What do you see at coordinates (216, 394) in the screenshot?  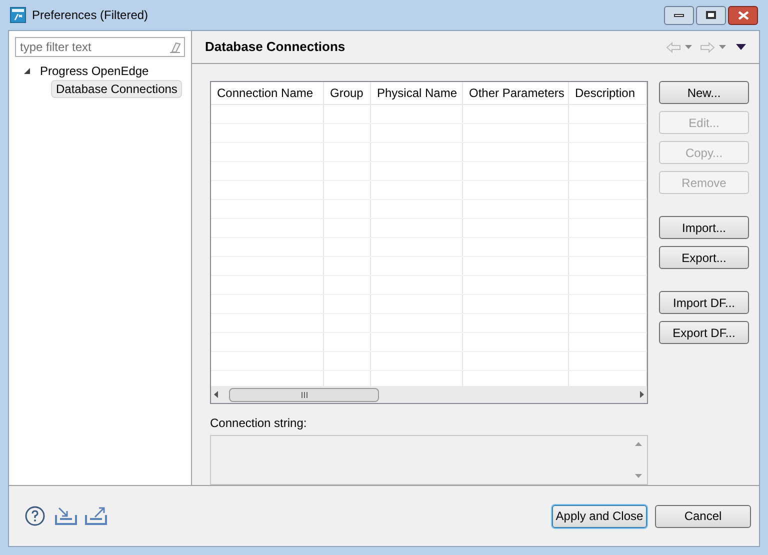 I see `scroll-left-icon` at bounding box center [216, 394].